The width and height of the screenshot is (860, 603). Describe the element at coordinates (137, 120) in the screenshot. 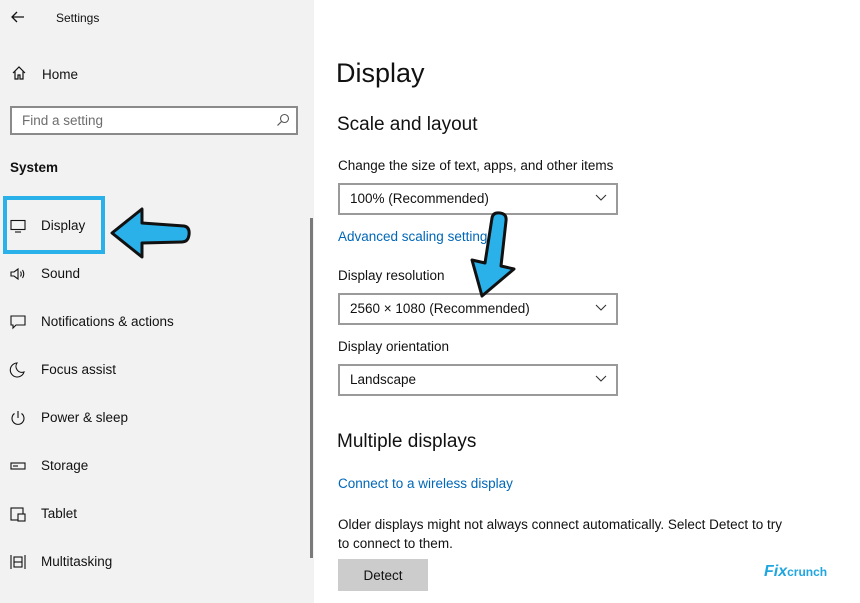

I see `search-input` at that location.